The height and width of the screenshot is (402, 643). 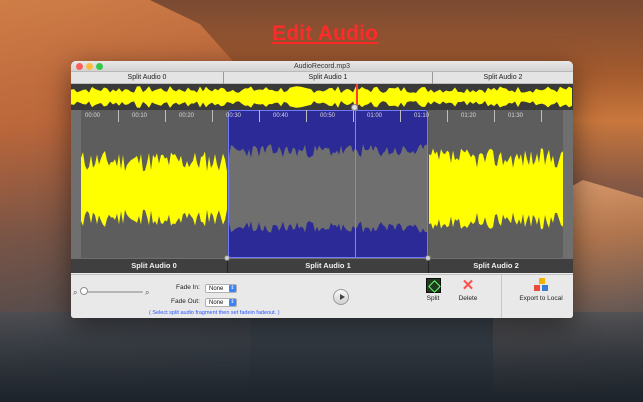 I want to click on export-blocks-icon, so click(x=541, y=285).